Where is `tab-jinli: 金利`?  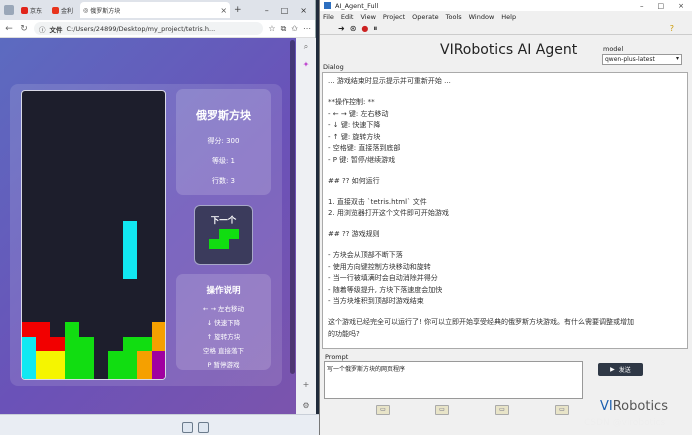 tab-jinli: 金利 is located at coordinates (62, 10).